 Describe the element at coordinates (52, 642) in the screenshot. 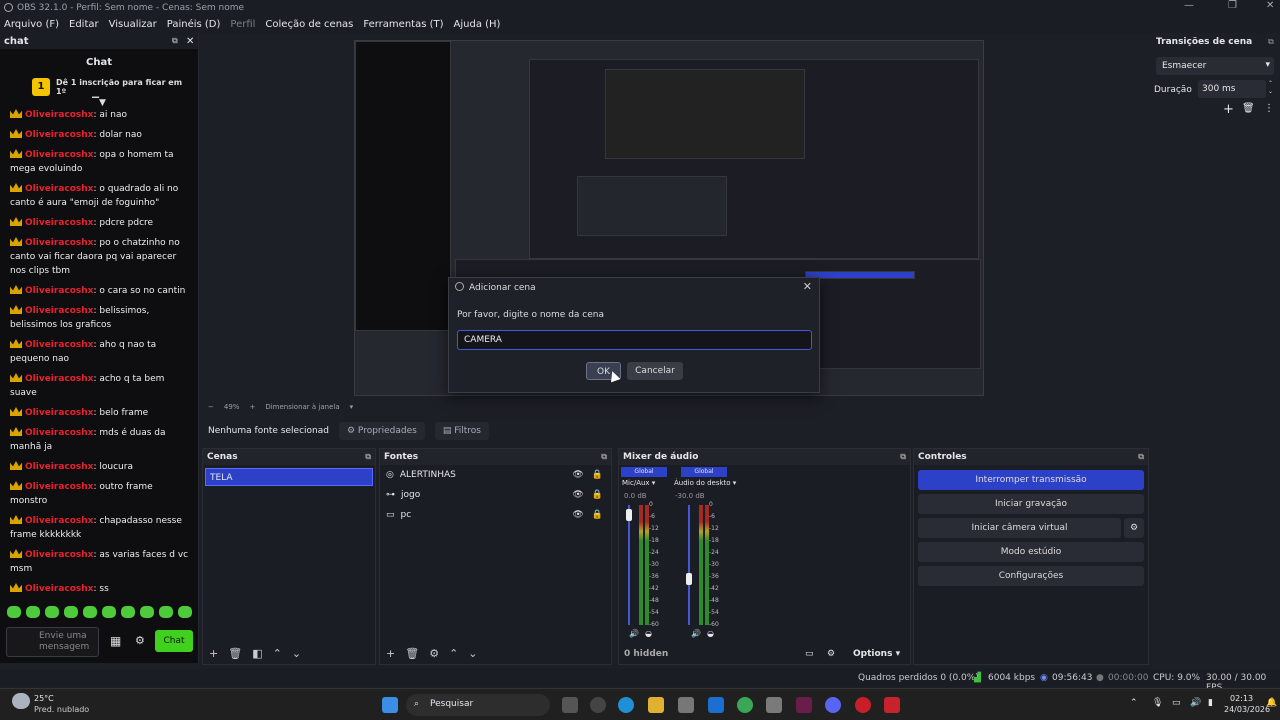

I see `chat-input: Envie uma mensagem` at that location.